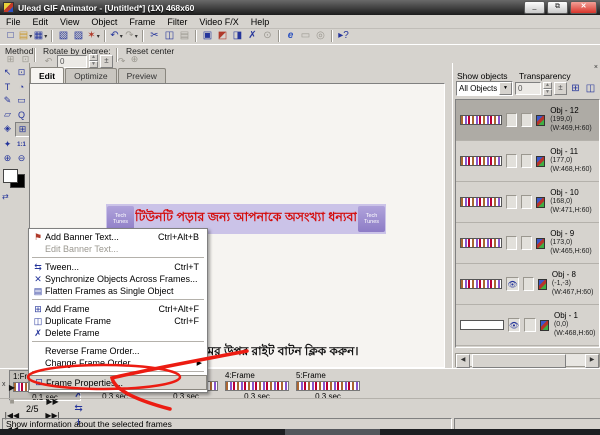 The image size is (600, 435). What do you see at coordinates (118, 291) in the screenshot?
I see `menu-item-flatten-frames: ▤ Flatten Frames as Single Object` at bounding box center [118, 291].